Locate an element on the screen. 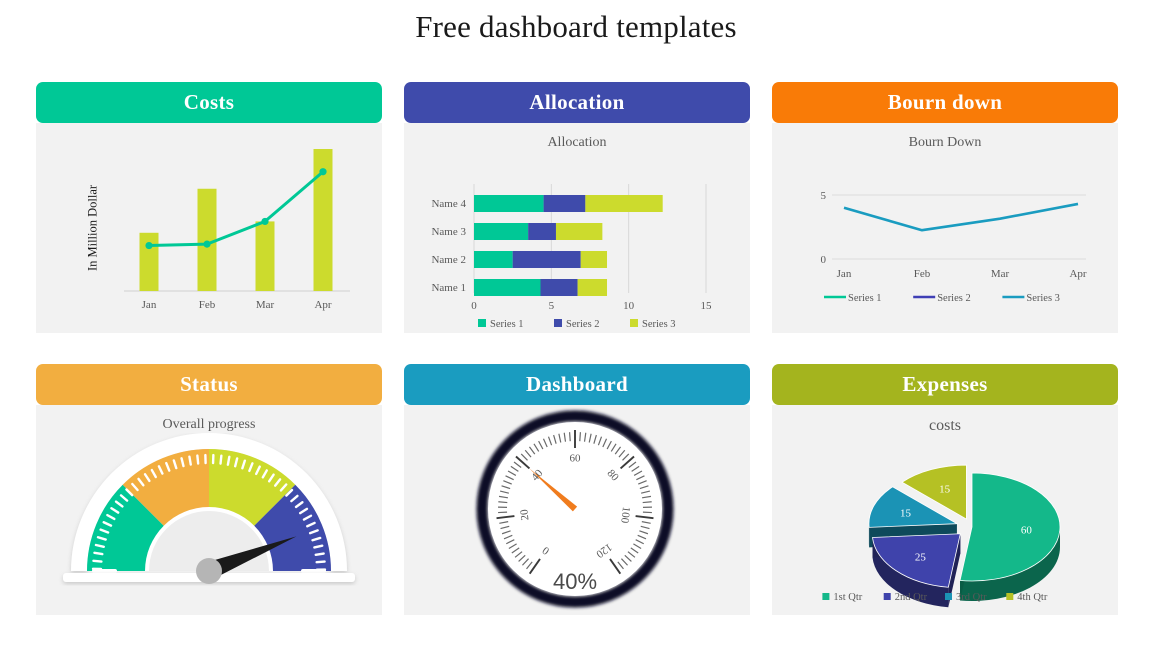 This screenshot has height=648, width=1152. allocation-category-label: Name 4 is located at coordinates (448, 204).